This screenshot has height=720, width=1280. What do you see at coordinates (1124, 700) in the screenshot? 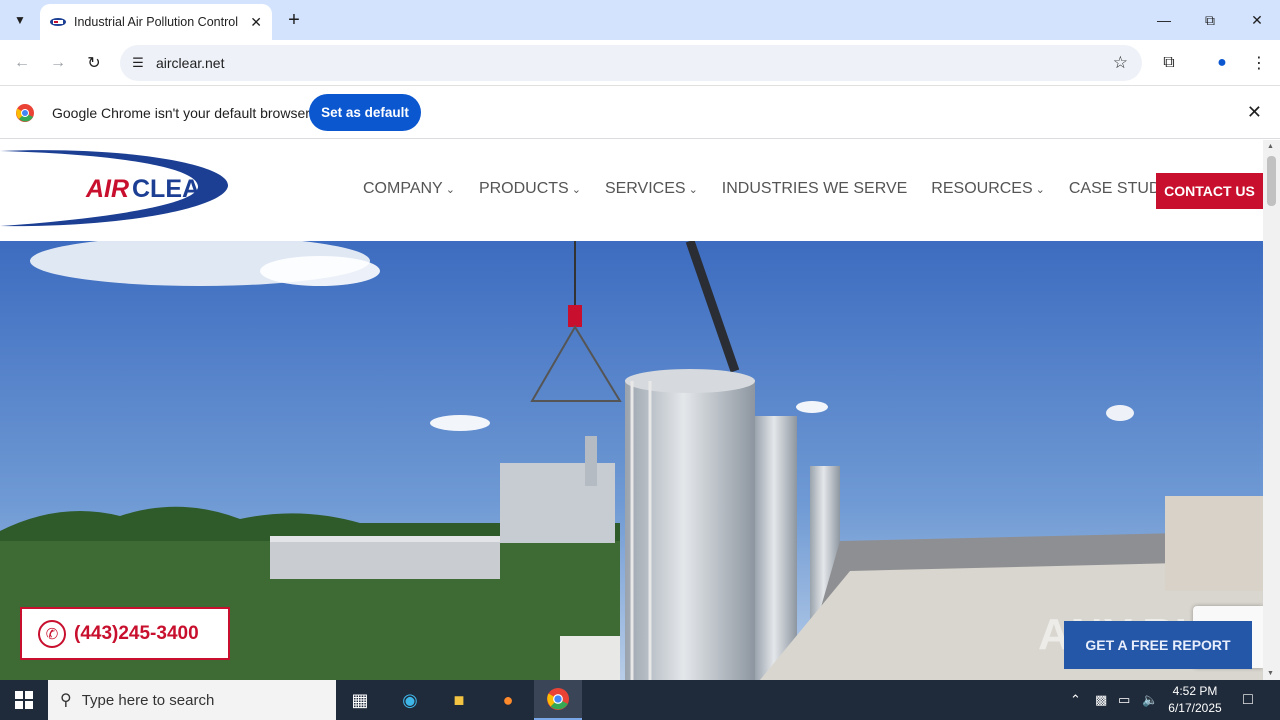
I see `display-icon: ▭` at bounding box center [1124, 700].